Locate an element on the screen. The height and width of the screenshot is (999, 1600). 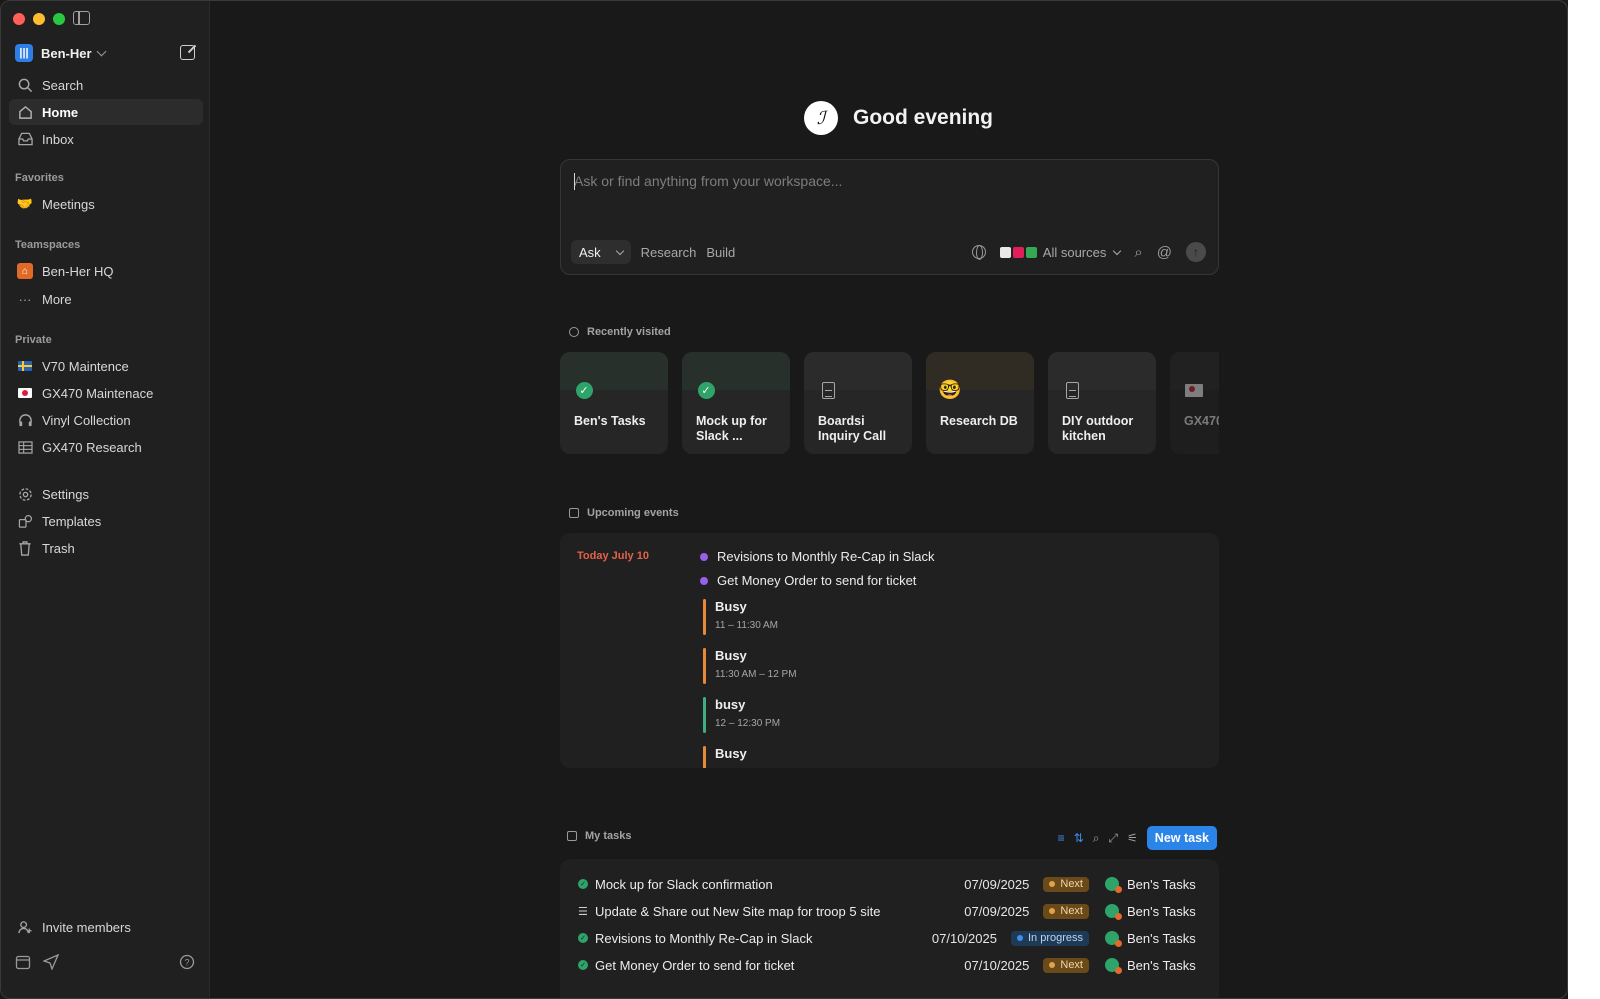
sidebar-item-label: Home is located at coordinates (60, 112).